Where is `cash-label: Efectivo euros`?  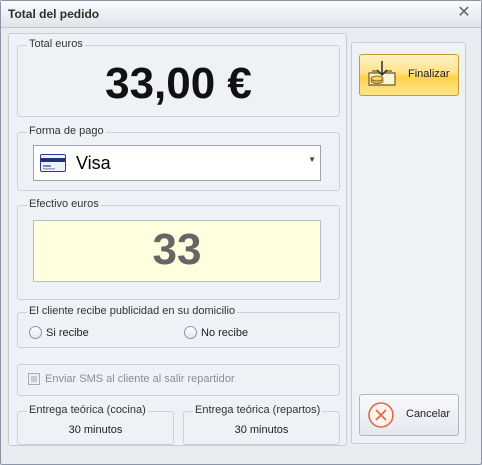 cash-label: Efectivo euros is located at coordinates (64, 204).